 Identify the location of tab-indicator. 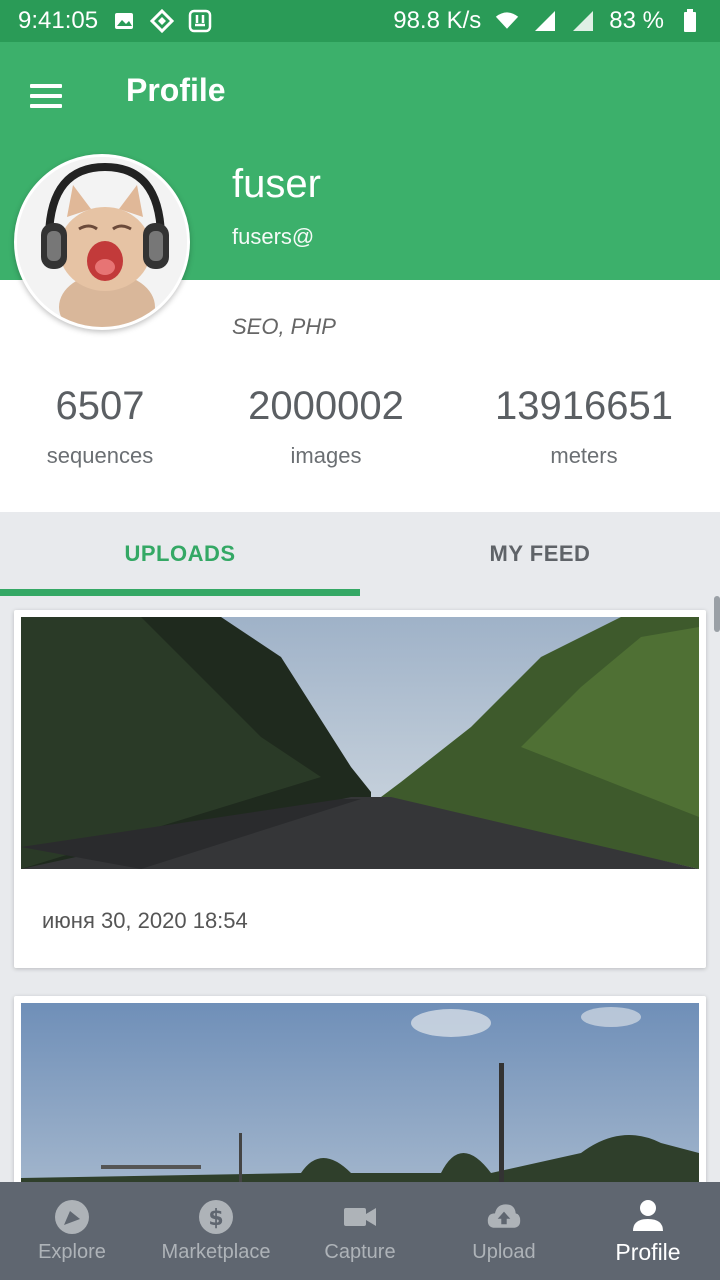
(180, 592).